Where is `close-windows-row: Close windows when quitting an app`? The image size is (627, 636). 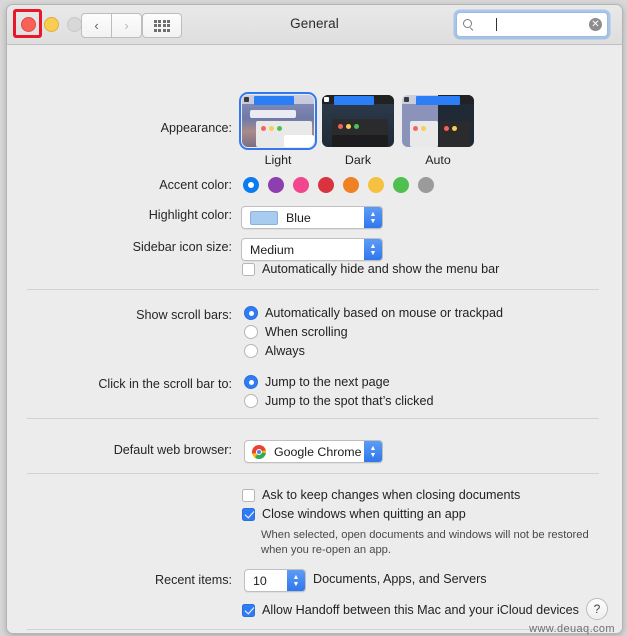 close-windows-row: Close windows when quitting an app is located at coordinates (354, 514).